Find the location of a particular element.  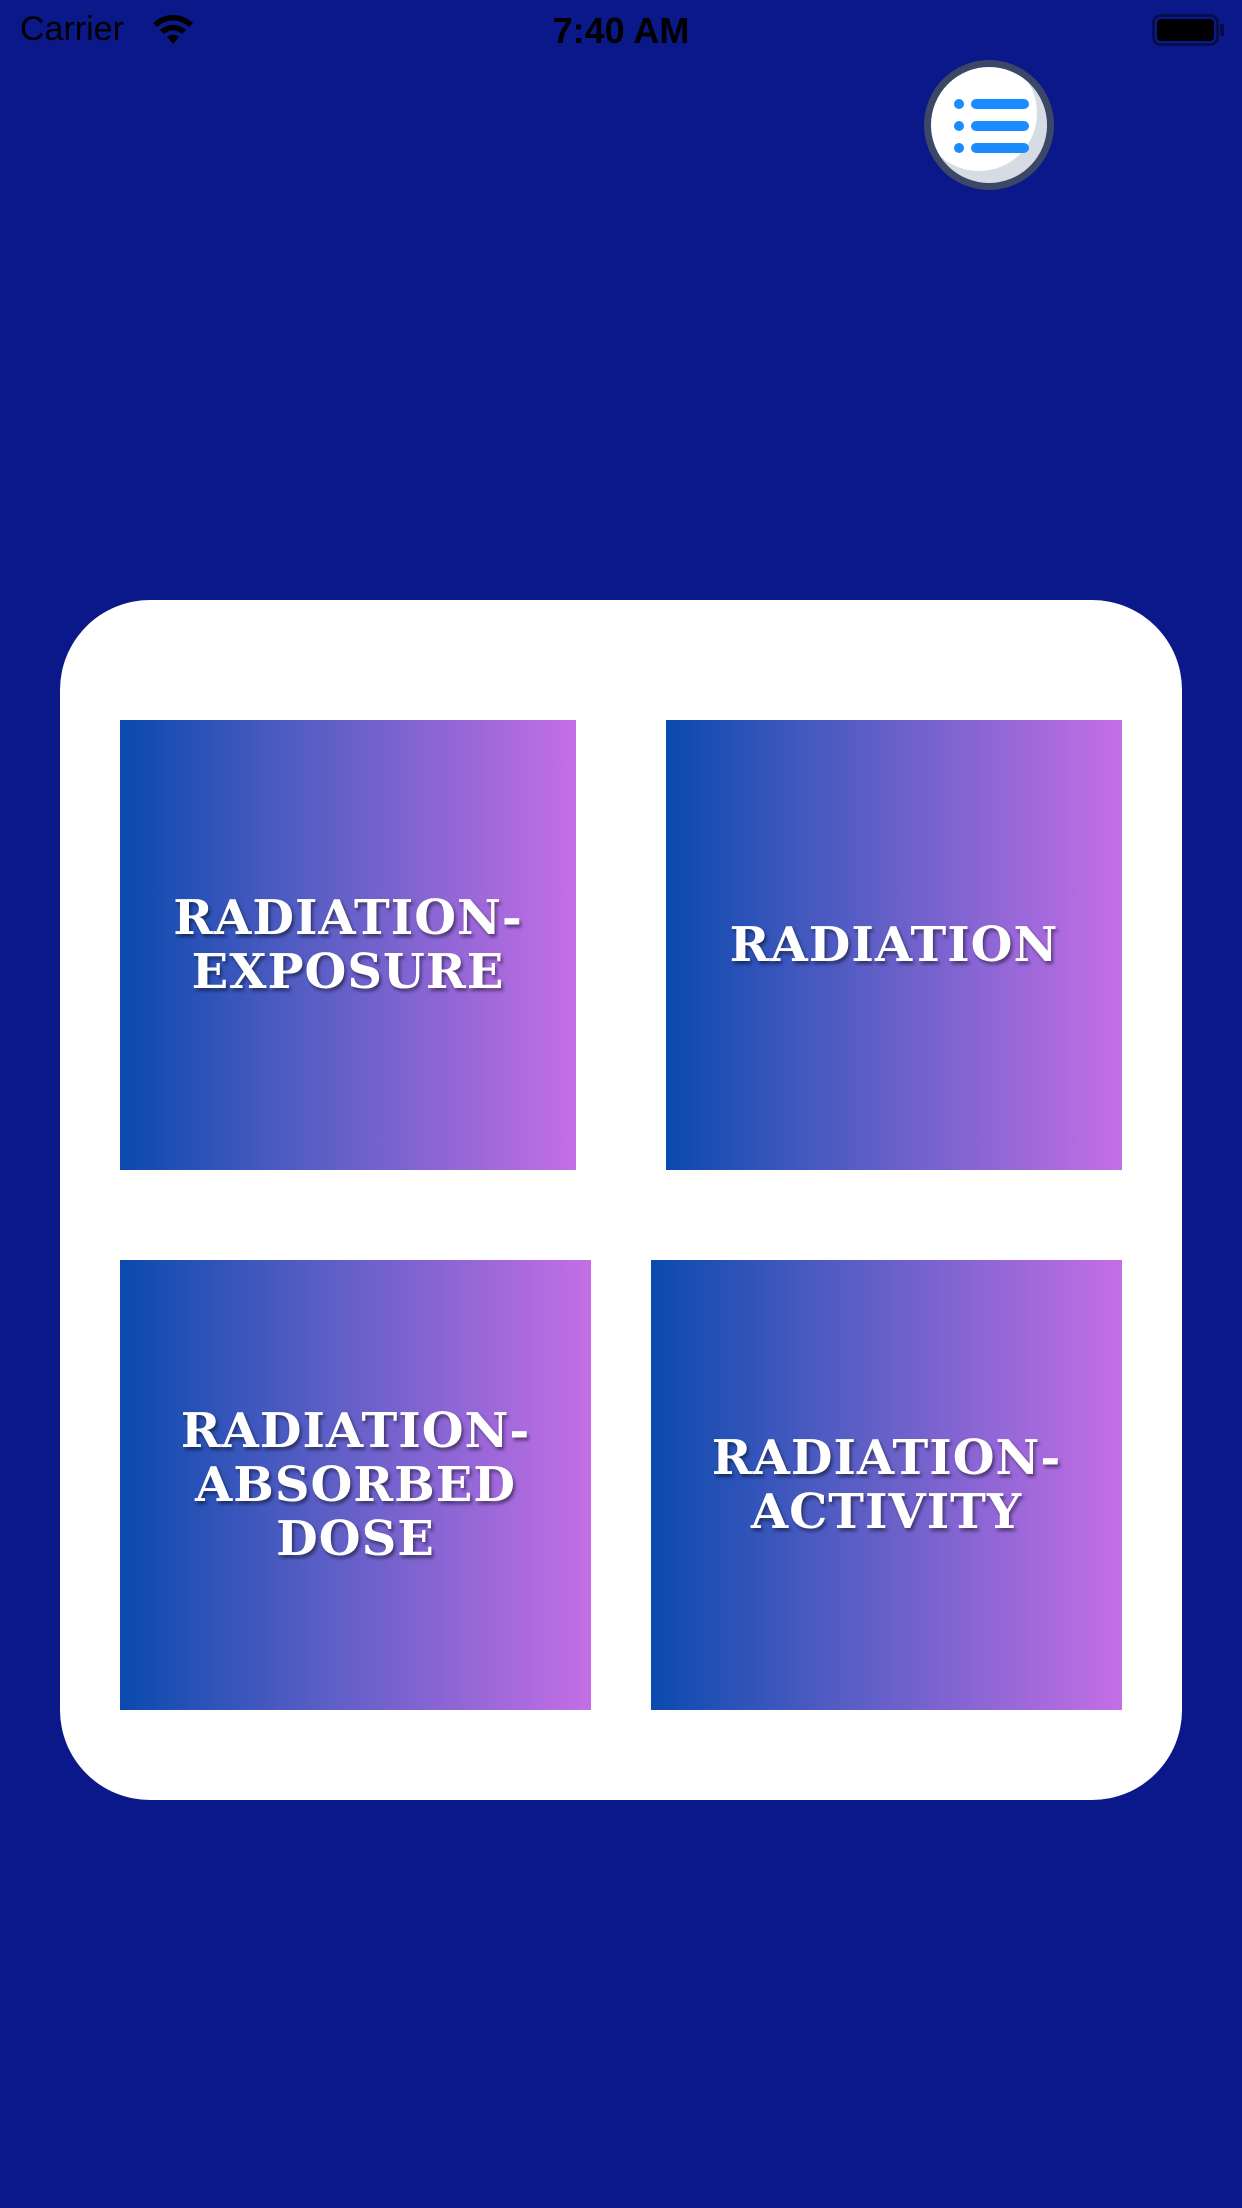

tile-label: RADIATION- EXPOSURE is located at coordinates (348, 945).